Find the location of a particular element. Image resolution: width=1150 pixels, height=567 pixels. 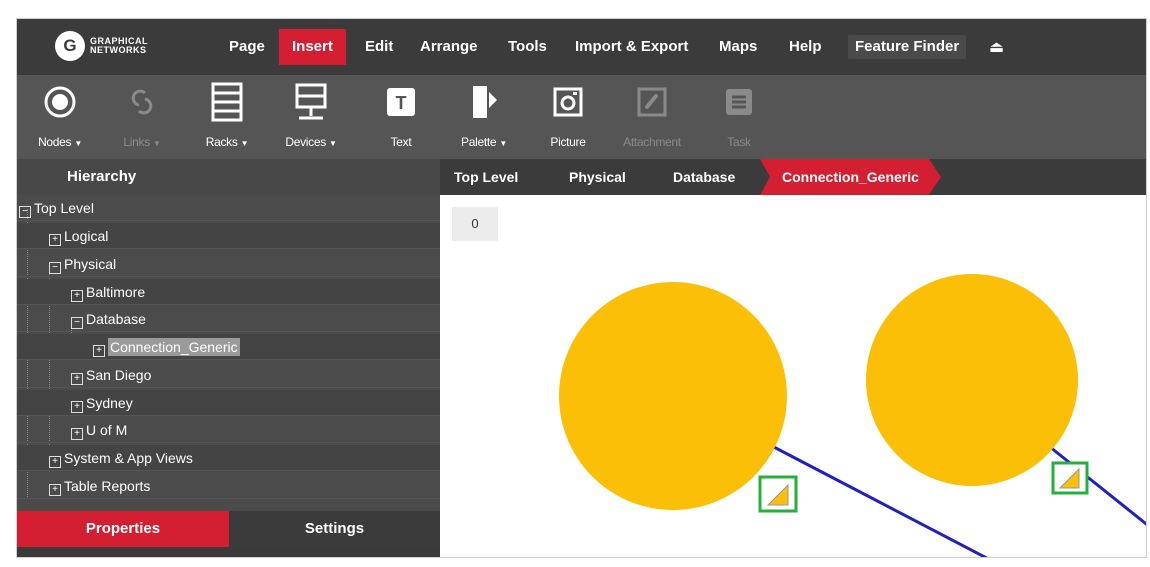

links-icon is located at coordinates (142, 102).